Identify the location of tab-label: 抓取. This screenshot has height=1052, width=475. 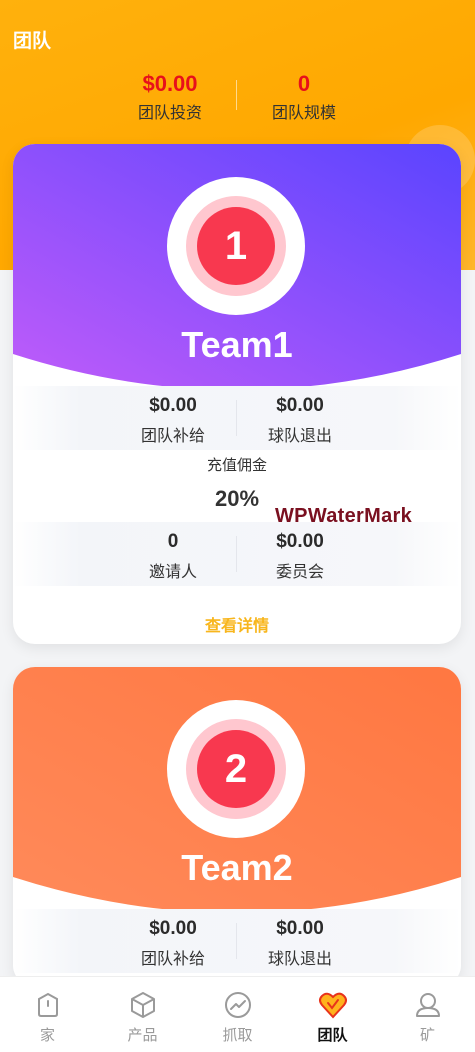
(237, 1035).